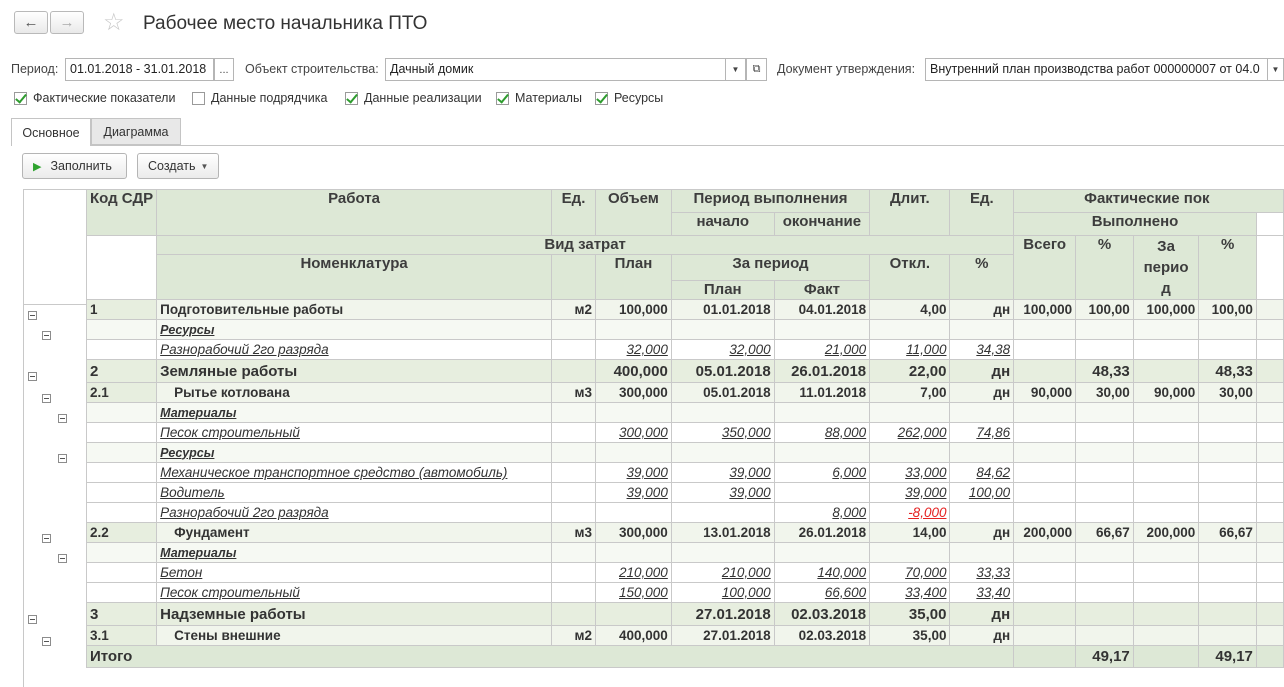 This screenshot has height=687, width=1284. What do you see at coordinates (1104, 371) in the screenshot?
I see `cell-pct: 48,33` at bounding box center [1104, 371].